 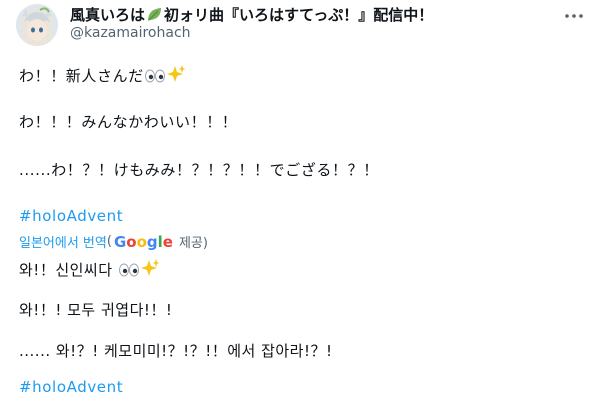 I want to click on more-options-icon, so click(x=574, y=16).